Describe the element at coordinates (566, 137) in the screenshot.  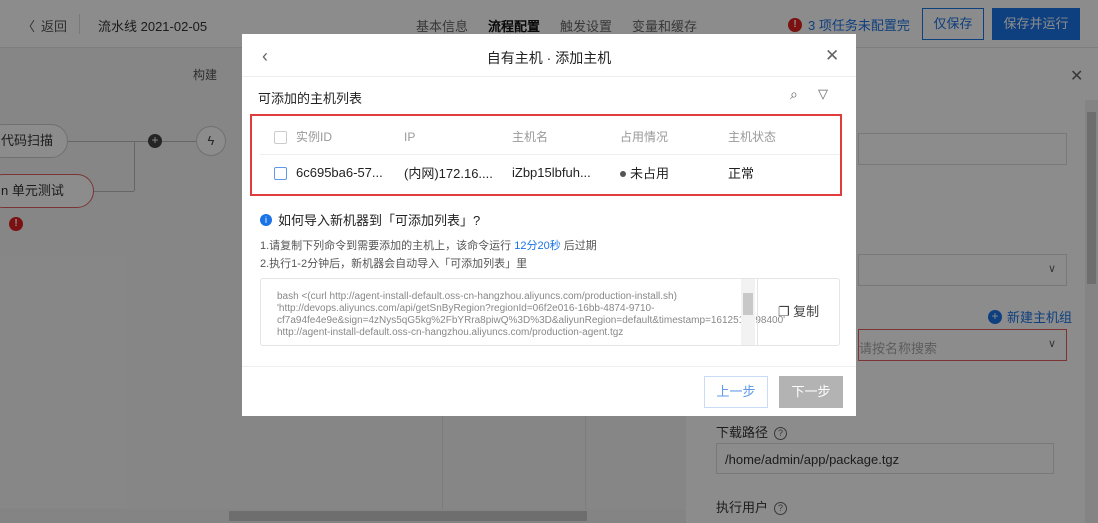
I see `column-header: 主机名` at that location.